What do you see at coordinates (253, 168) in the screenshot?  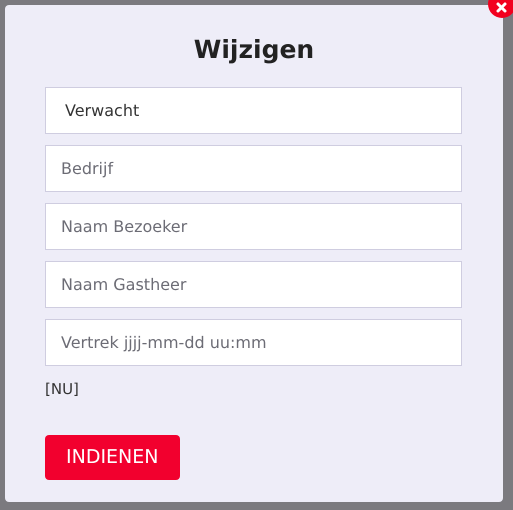 I see `input-field: Bedrijf` at bounding box center [253, 168].